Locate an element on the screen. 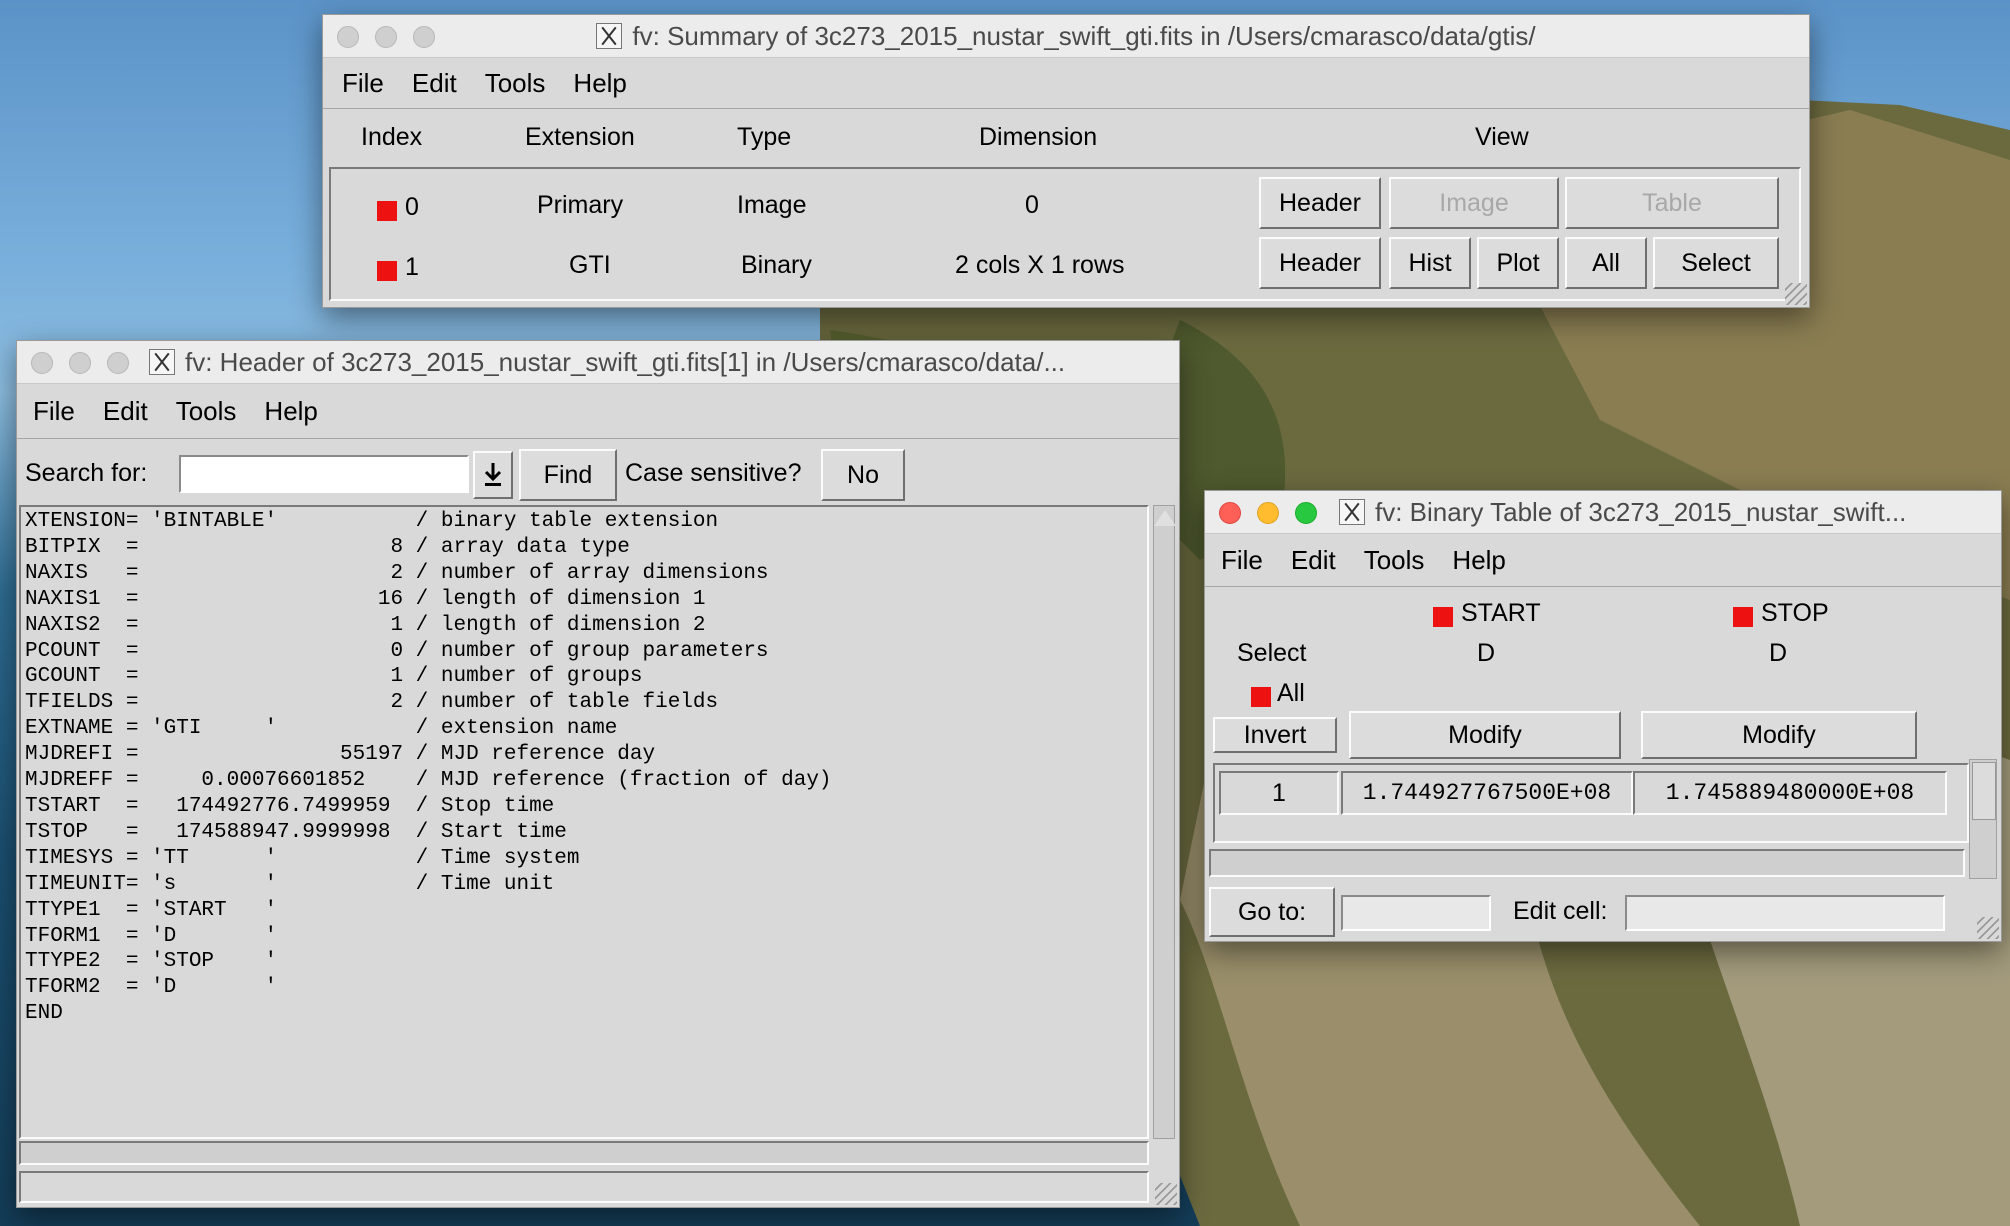 Image resolution: width=2010 pixels, height=1226 pixels. column-format-start: D is located at coordinates (1486, 653).